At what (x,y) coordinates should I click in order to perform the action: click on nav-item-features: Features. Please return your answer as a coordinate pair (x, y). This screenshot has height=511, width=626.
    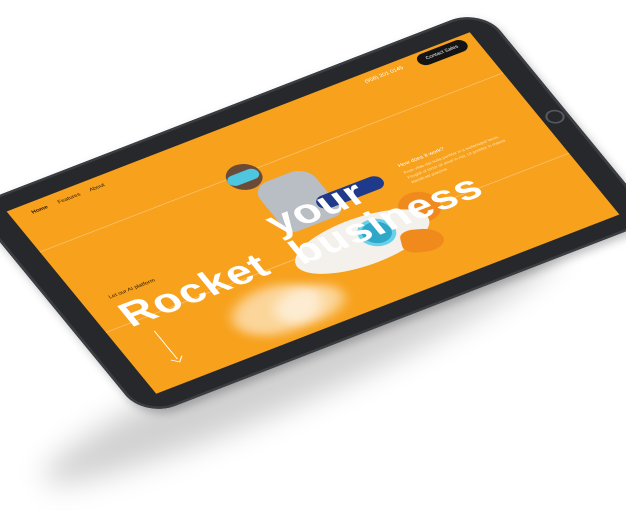
    Looking at the image, I should click on (69, 198).